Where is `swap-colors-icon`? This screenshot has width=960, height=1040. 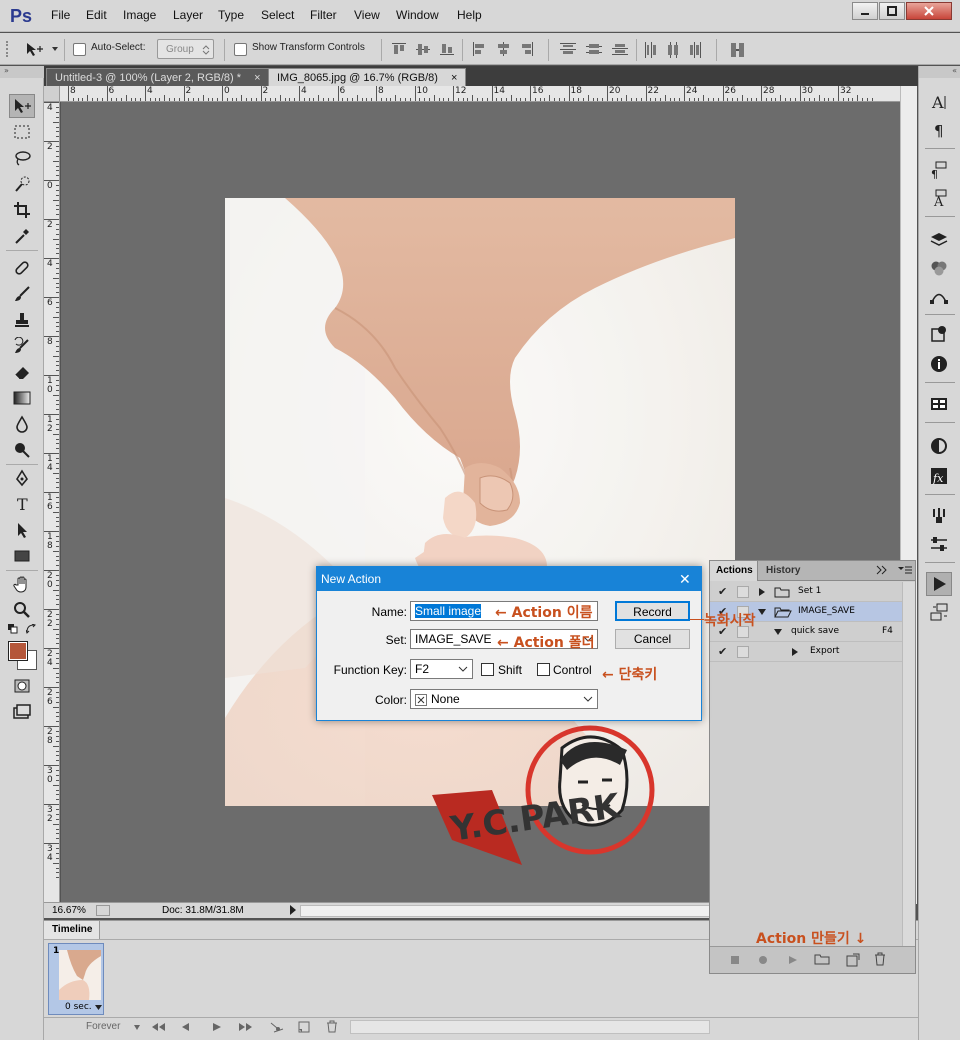
swap-colors-icon is located at coordinates (31, 629).